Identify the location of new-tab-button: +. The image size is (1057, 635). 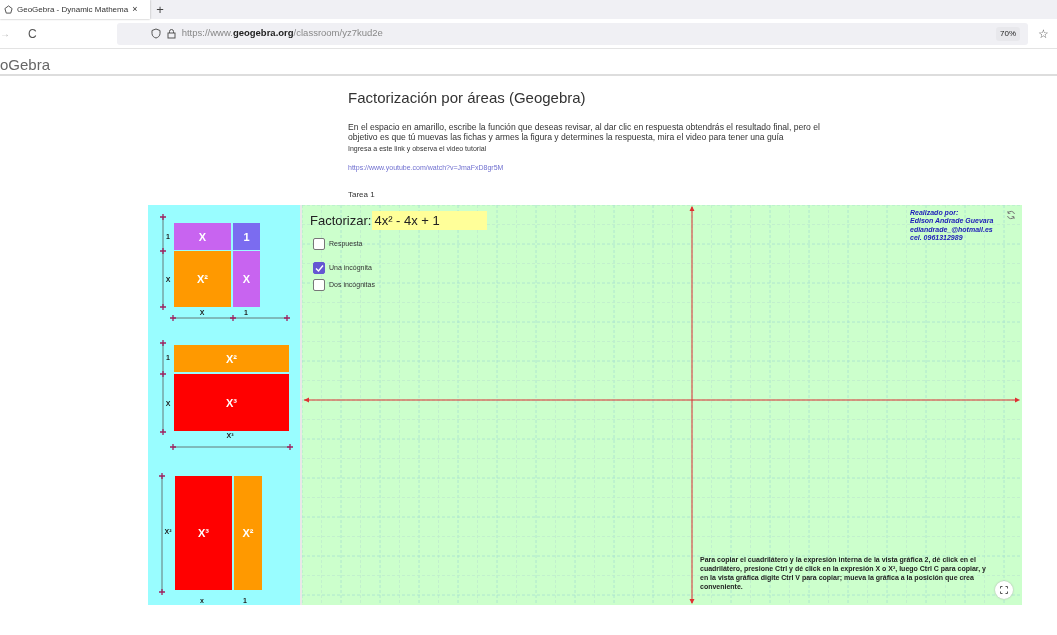
(160, 9).